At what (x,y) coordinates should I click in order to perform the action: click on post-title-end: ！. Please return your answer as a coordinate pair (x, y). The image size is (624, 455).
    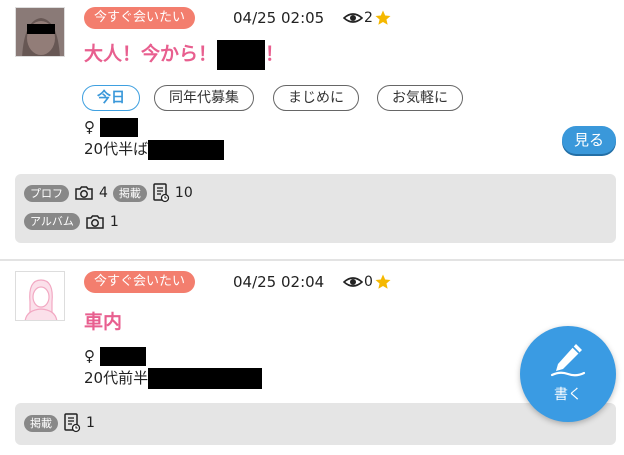
    Looking at the image, I should click on (275, 54).